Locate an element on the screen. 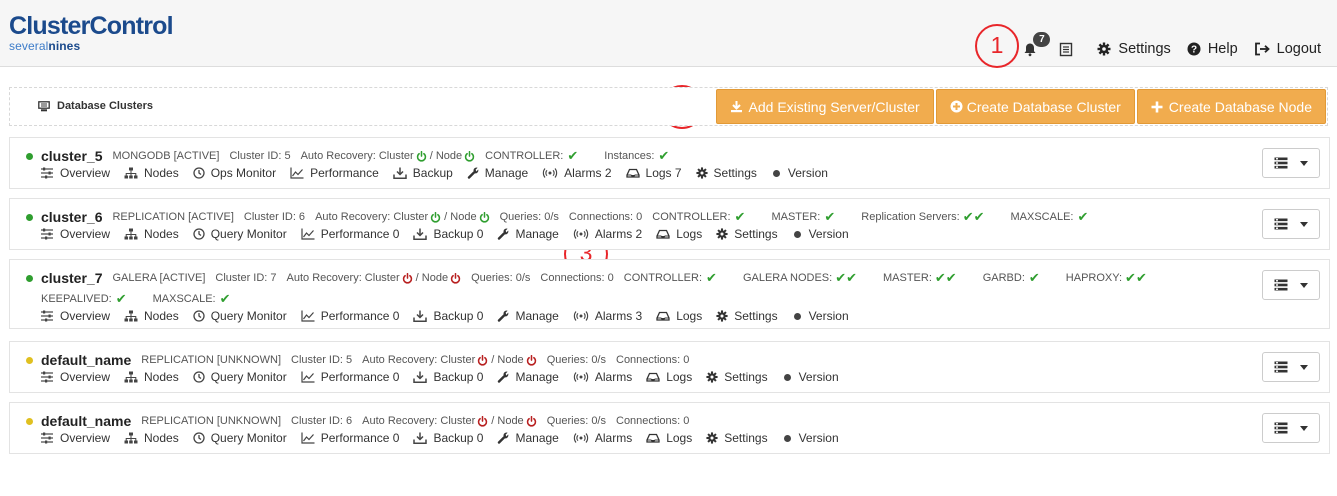 The height and width of the screenshot is (496, 1337). create-node-button: Create Database Node is located at coordinates (1231, 106).